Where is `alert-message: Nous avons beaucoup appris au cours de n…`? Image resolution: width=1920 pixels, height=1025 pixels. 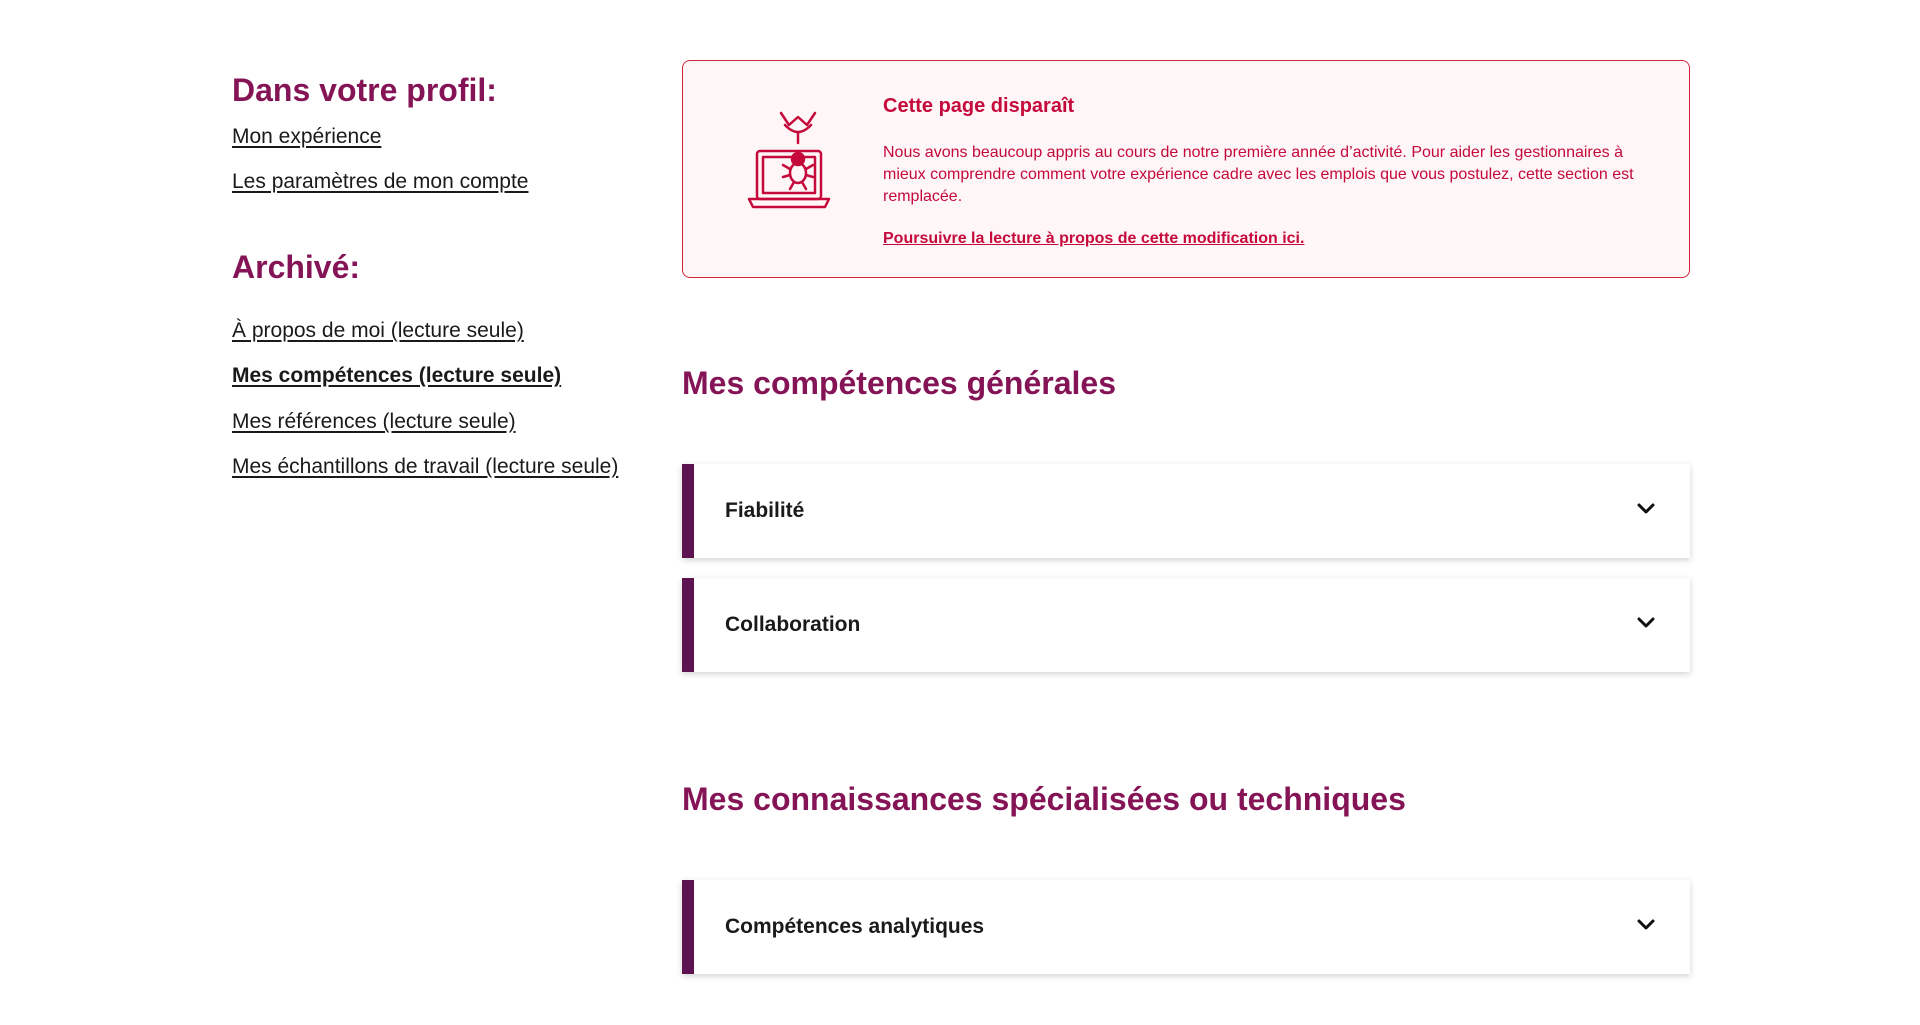 alert-message: Nous avons beaucoup appris au cours de n… is located at coordinates (1258, 174).